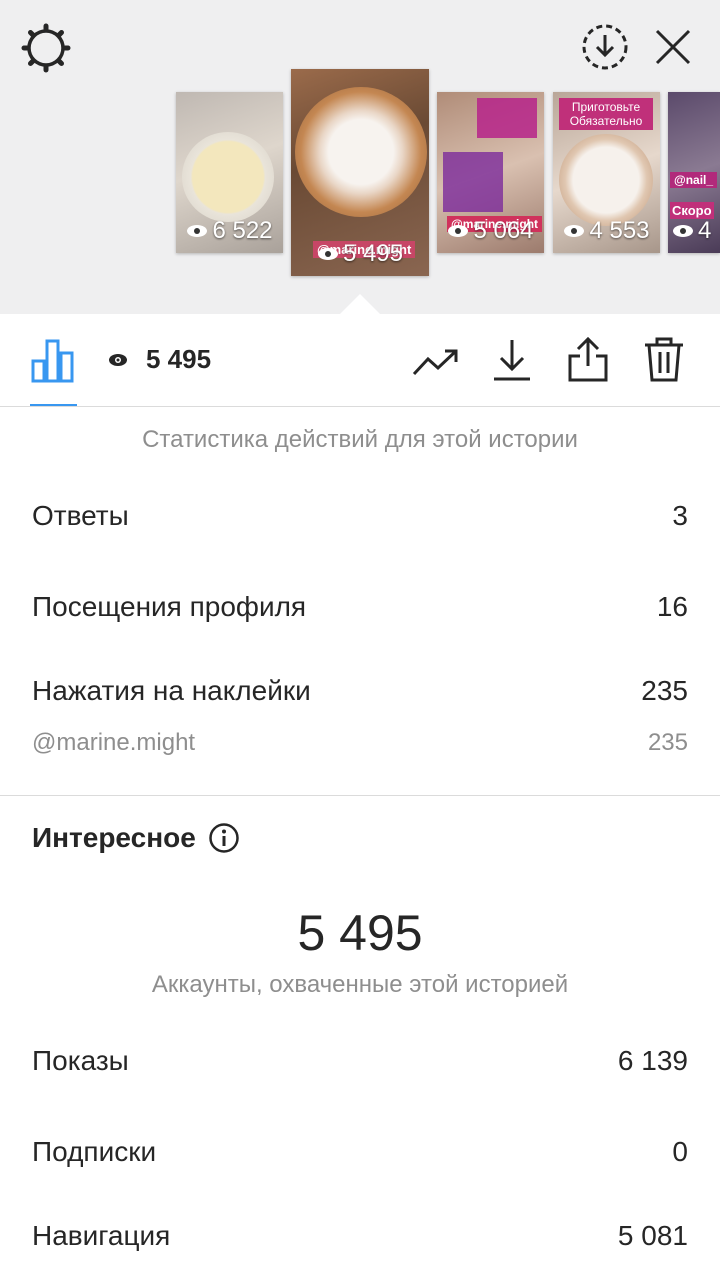  Describe the element at coordinates (652, 1060) in the screenshot. I see `stat-value: 6 139` at that location.